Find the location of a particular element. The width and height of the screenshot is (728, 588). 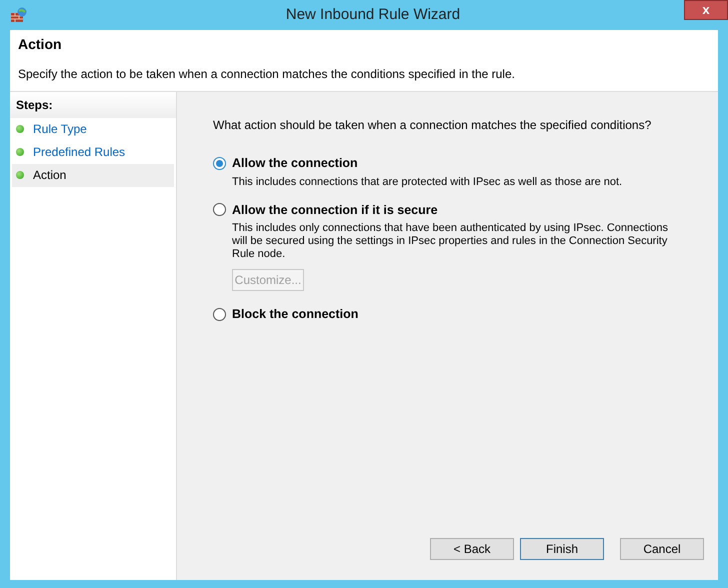

dialog-button: Cancel is located at coordinates (662, 549).